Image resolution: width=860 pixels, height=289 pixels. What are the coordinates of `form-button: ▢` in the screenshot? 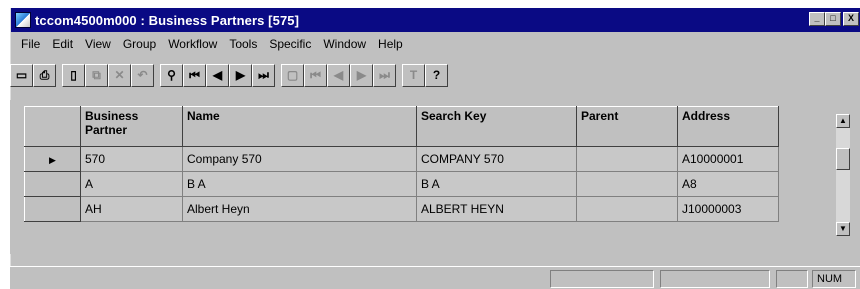 It's located at (292, 75).